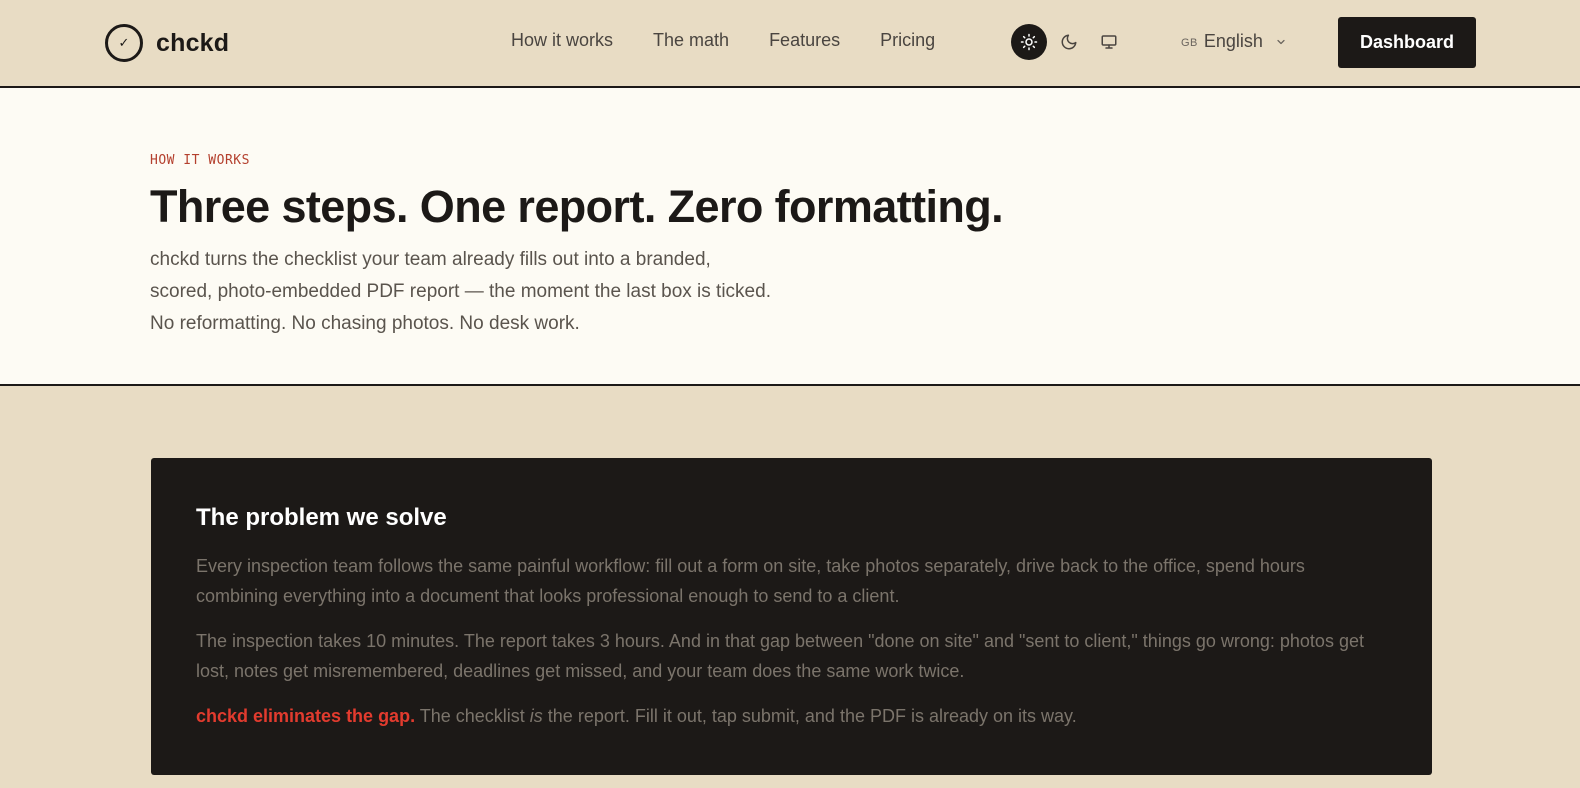 The height and width of the screenshot is (788, 1580). What do you see at coordinates (321, 517) in the screenshot?
I see `problem-title: The problem we solve` at bounding box center [321, 517].